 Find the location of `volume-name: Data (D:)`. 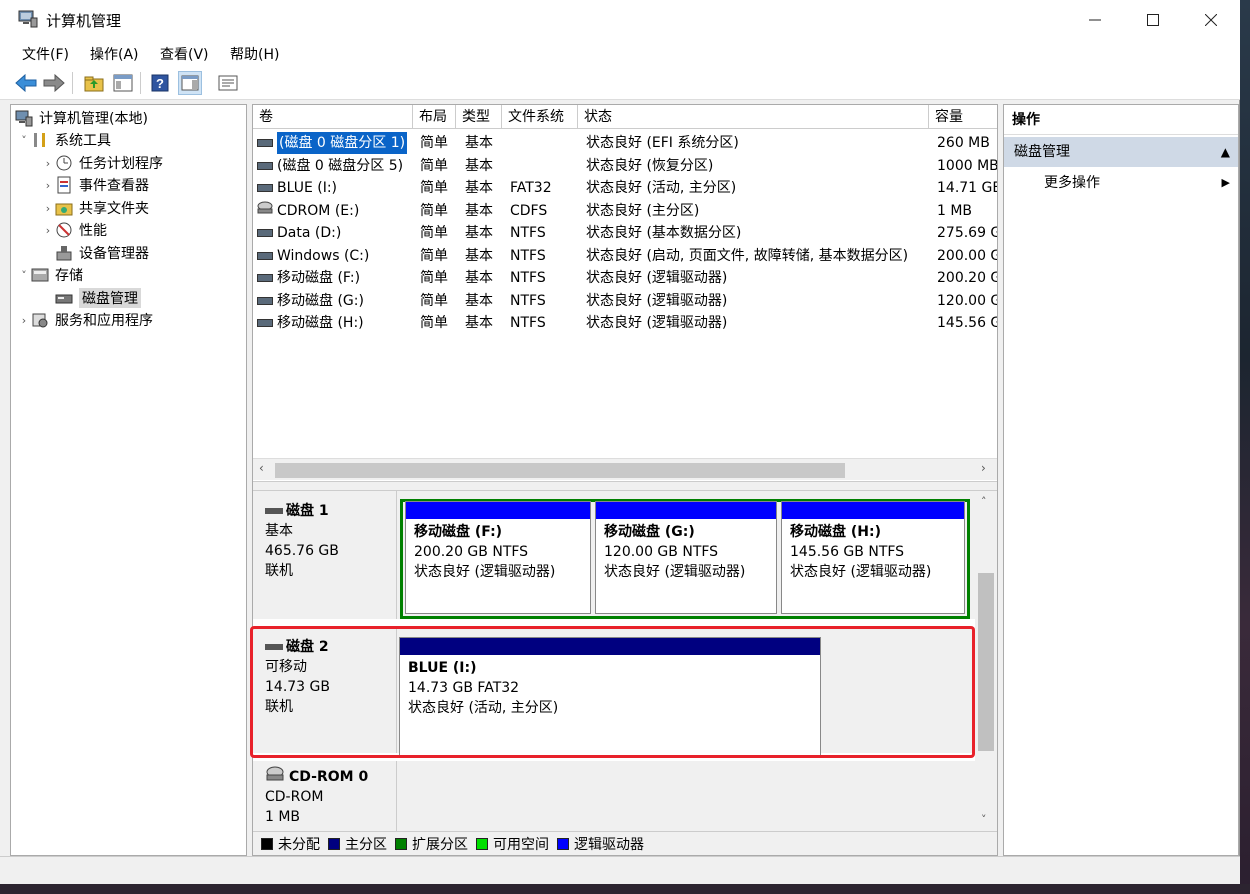

volume-name: Data (D:) is located at coordinates (309, 233).